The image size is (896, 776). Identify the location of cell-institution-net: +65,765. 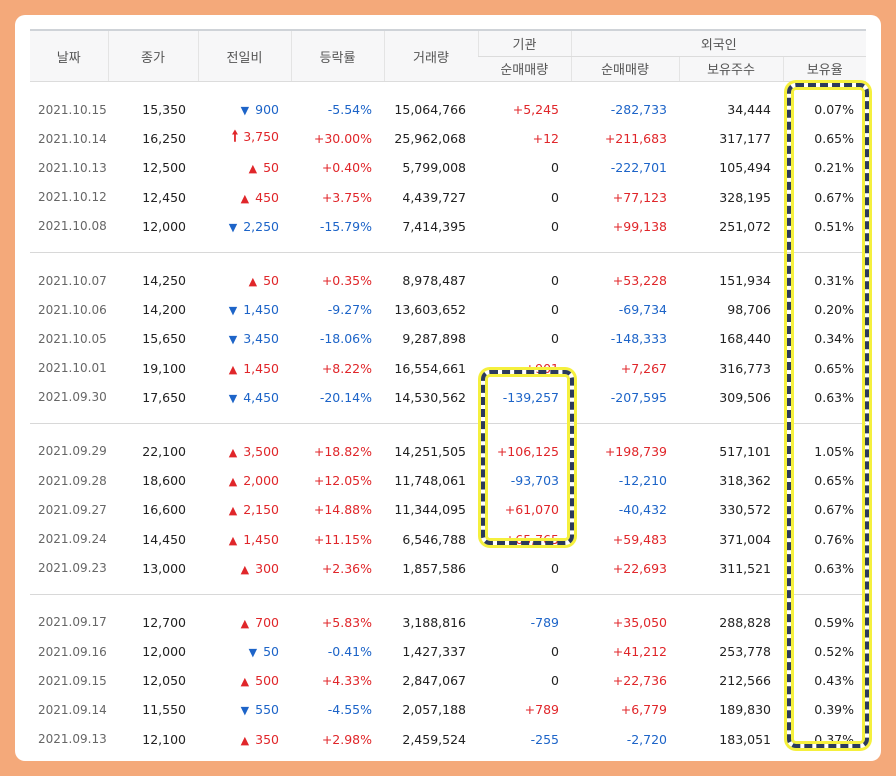
(531, 539).